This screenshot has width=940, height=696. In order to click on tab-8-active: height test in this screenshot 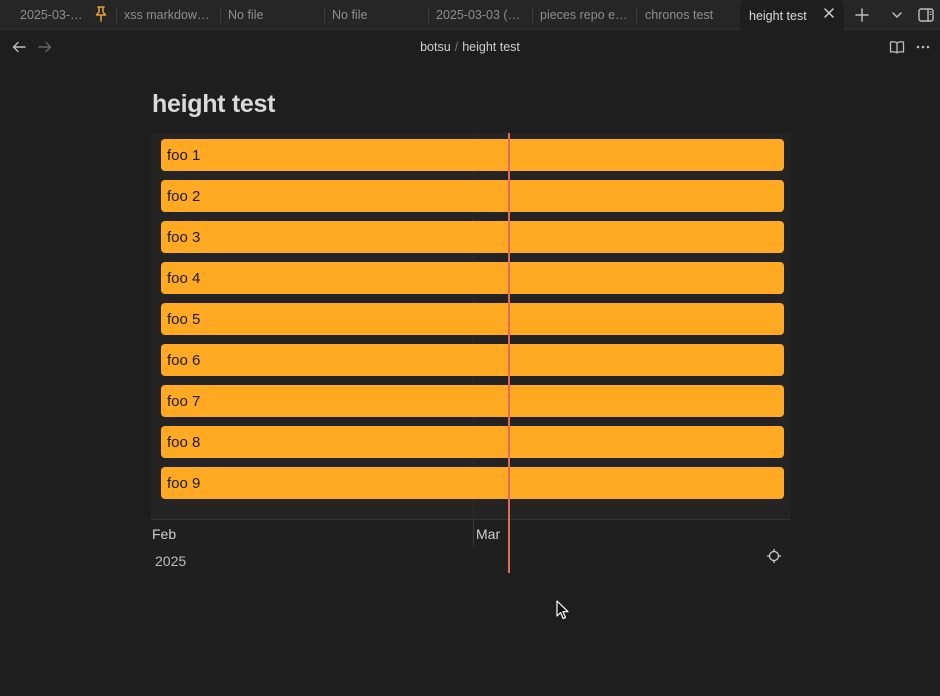, I will do `click(792, 15)`.